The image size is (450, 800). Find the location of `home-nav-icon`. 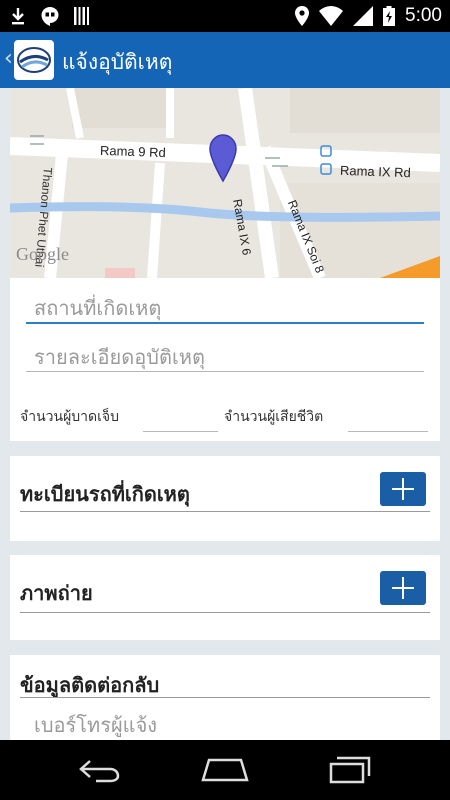

home-nav-icon is located at coordinates (225, 770).